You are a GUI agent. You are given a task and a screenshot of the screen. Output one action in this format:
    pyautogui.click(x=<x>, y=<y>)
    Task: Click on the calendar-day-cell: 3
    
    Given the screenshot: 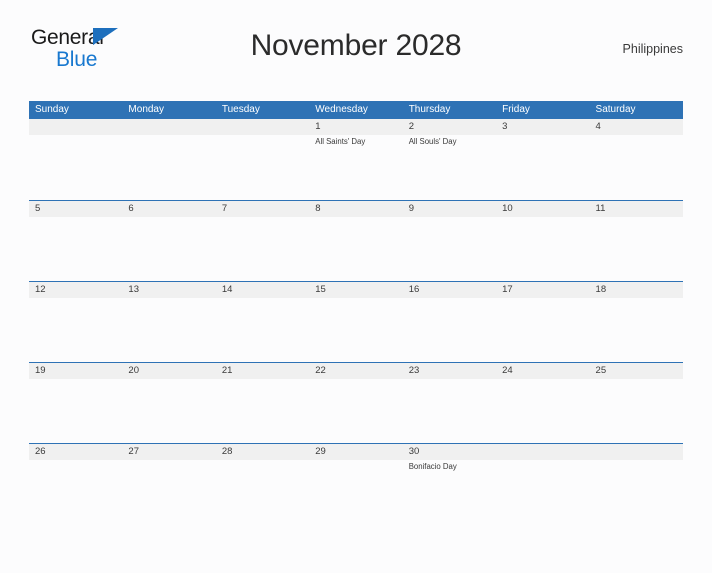 What is the action you would take?
    pyautogui.click(x=542, y=159)
    